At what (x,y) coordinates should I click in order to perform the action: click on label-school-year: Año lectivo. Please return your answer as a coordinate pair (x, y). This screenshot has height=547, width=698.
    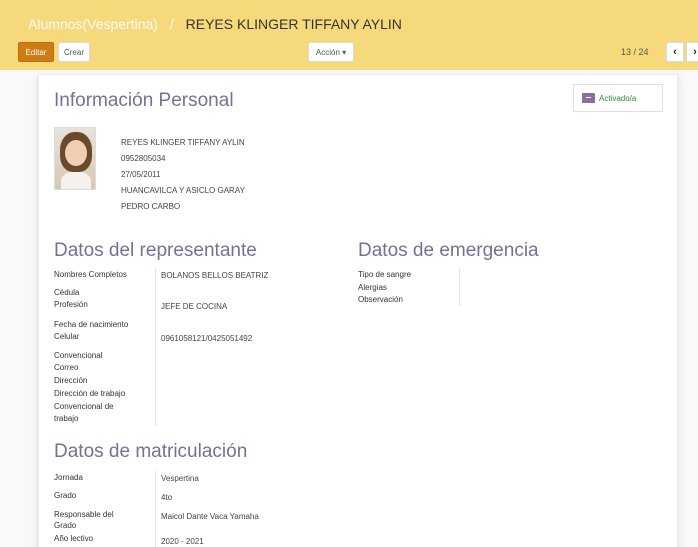
    Looking at the image, I should click on (74, 538).